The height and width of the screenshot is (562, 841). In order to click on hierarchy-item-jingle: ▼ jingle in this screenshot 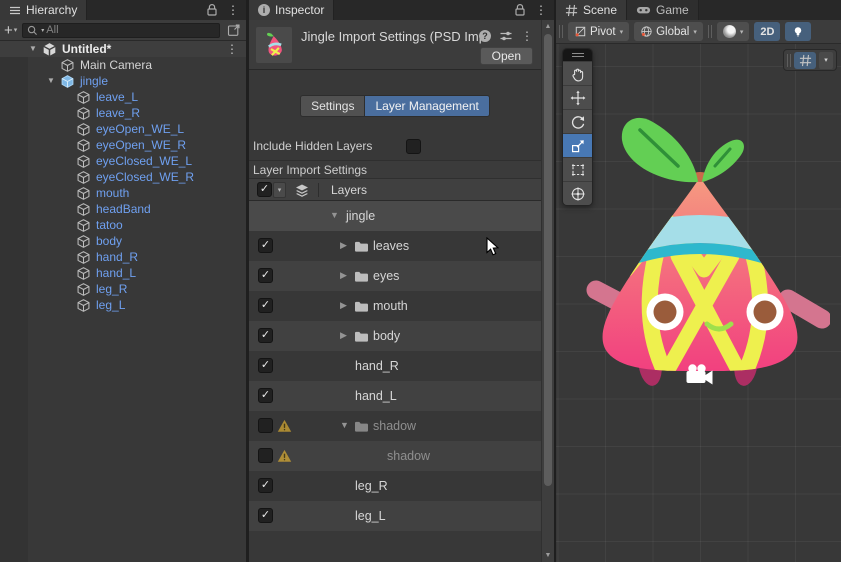, I will do `click(123, 81)`.